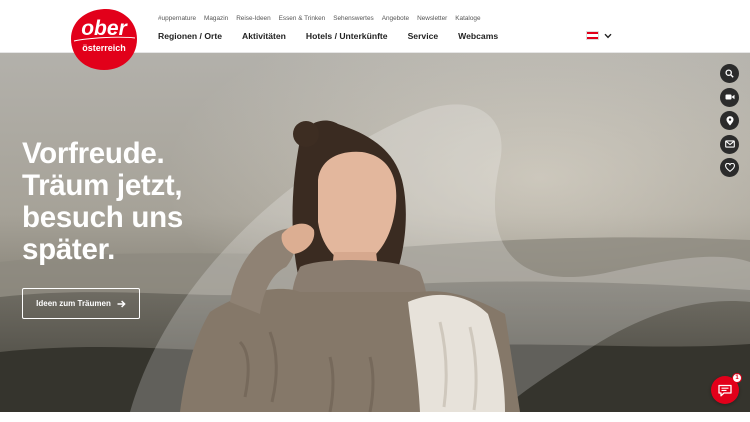 This screenshot has height=422, width=750. What do you see at coordinates (177, 18) in the screenshot?
I see `topnav-item-uppernature: #uppernature` at bounding box center [177, 18].